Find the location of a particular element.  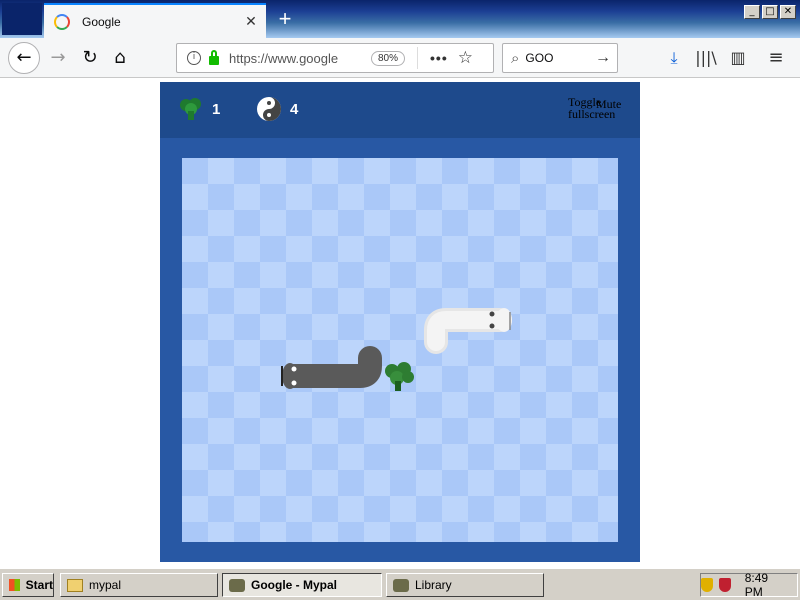

broccoli-count: 1 is located at coordinates (216, 109).